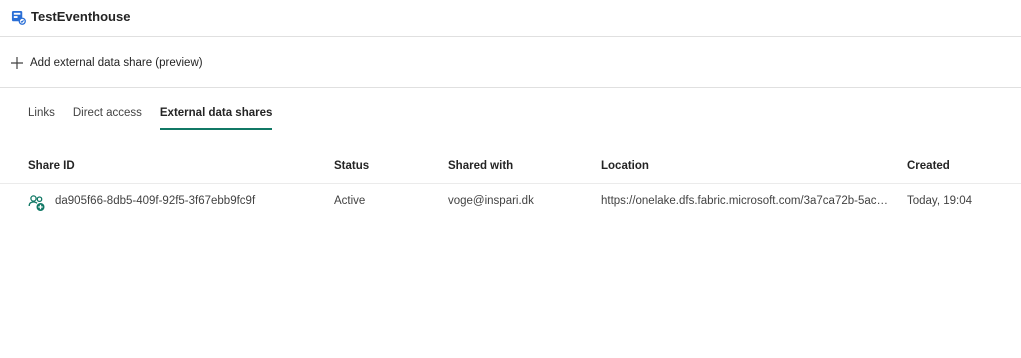 Image resolution: width=1021 pixels, height=358 pixels. Describe the element at coordinates (107, 117) in the screenshot. I see `tab-direct-access: Direct access` at that location.